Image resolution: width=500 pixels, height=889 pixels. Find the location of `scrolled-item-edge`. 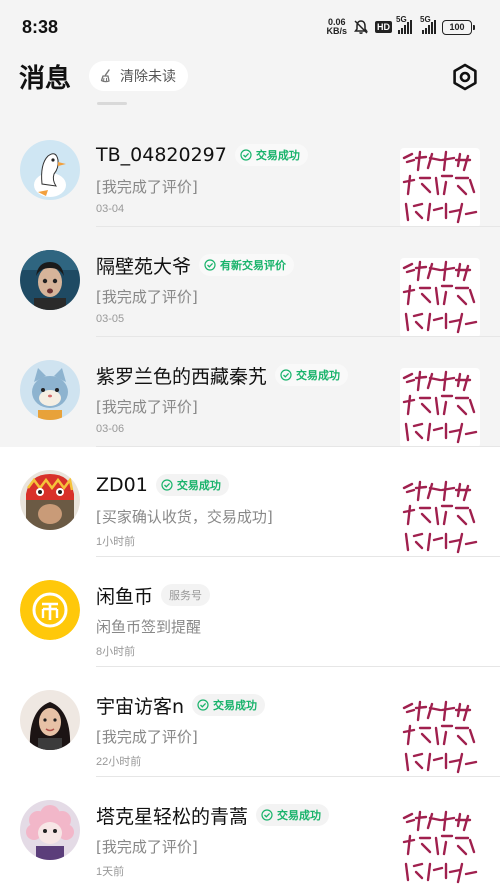

scrolled-item-edge is located at coordinates (250, 109).